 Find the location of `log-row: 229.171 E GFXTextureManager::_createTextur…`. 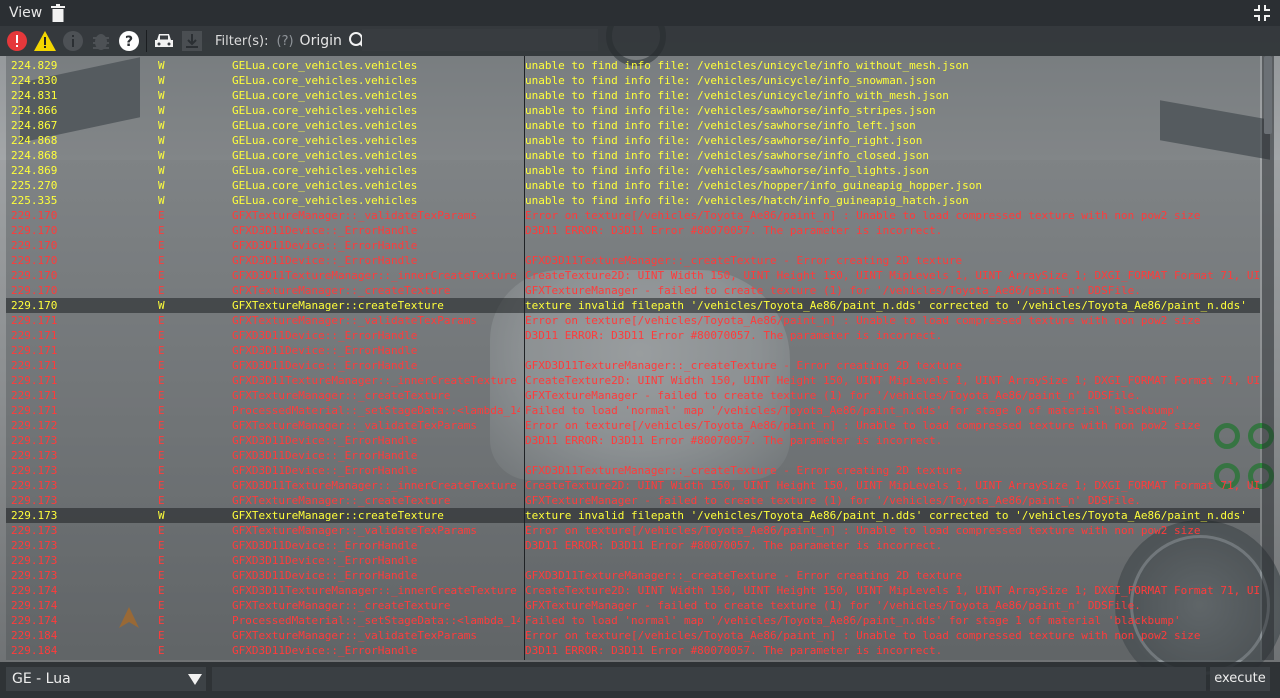

log-row: 229.171 E GFXTextureManager::_createTextur… is located at coordinates (633, 395).